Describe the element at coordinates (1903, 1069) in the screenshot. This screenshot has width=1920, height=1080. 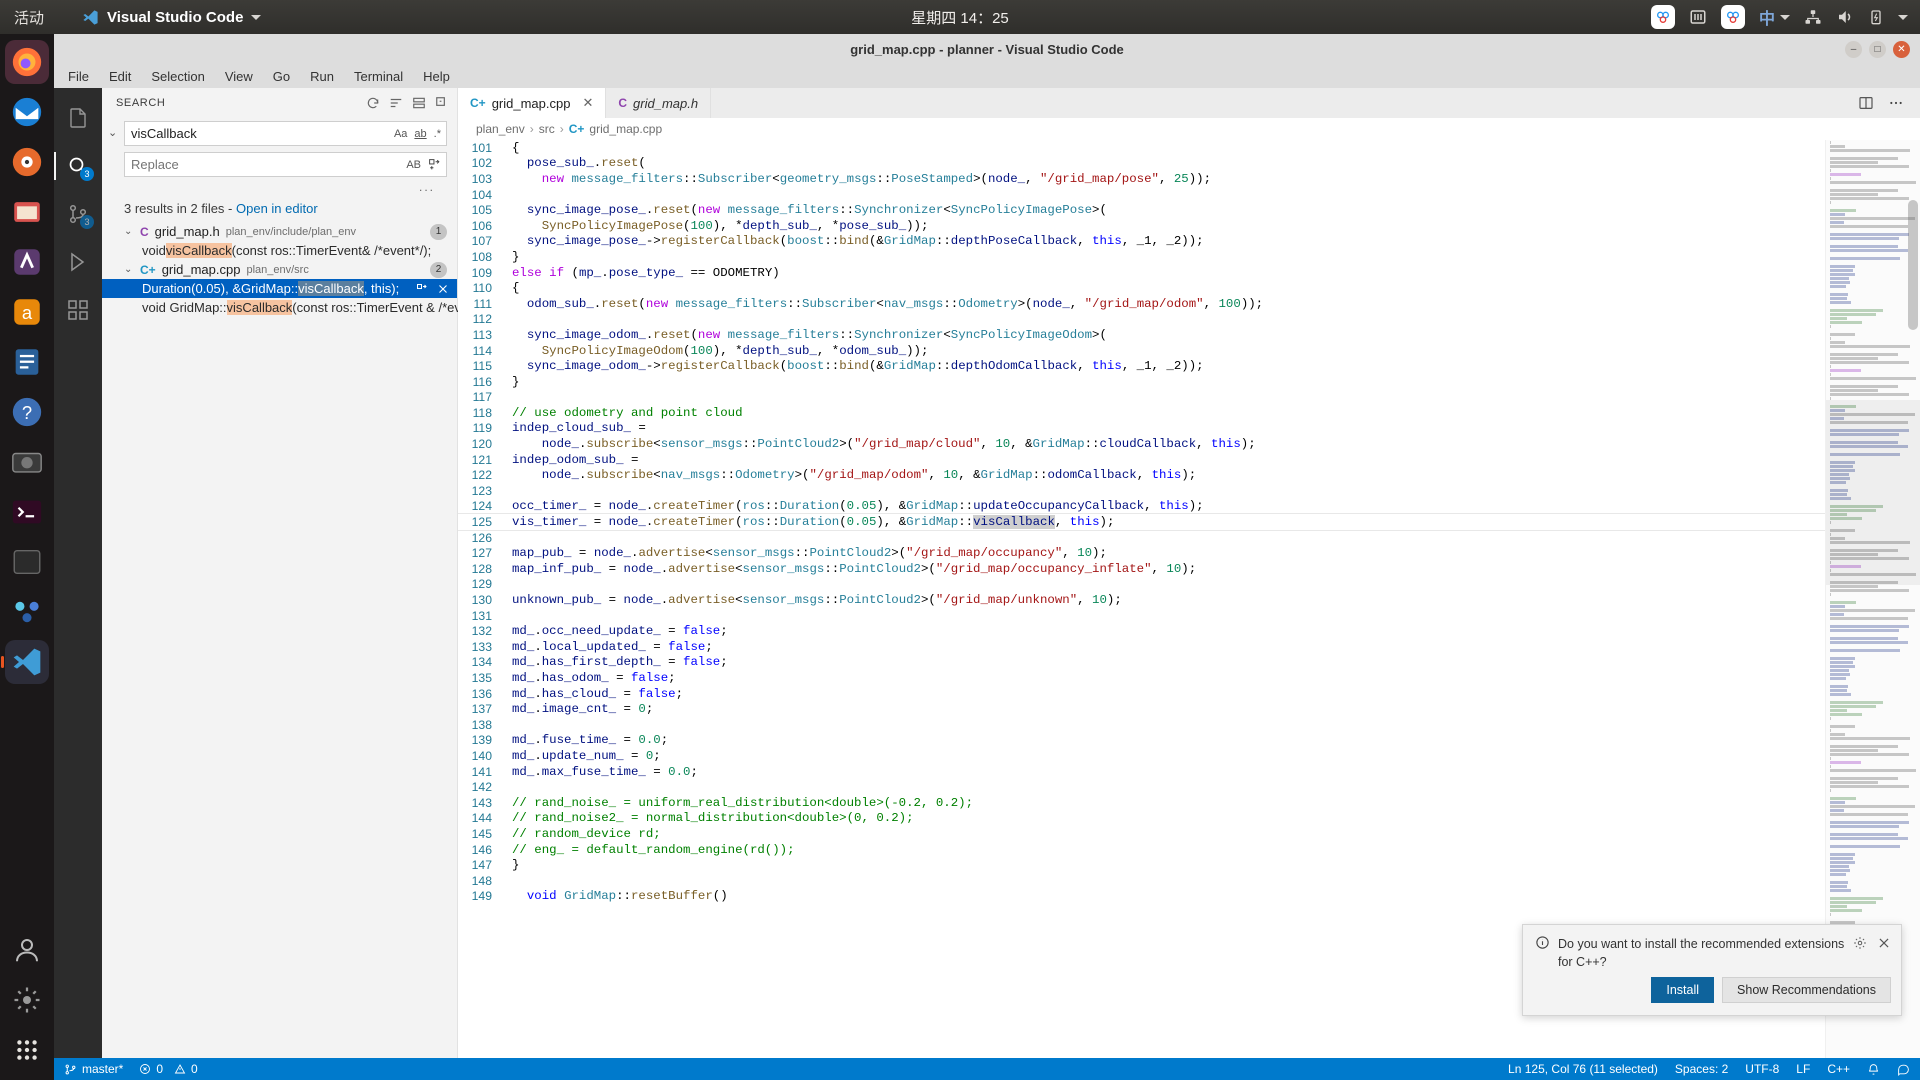
I see `feedback-icon` at that location.